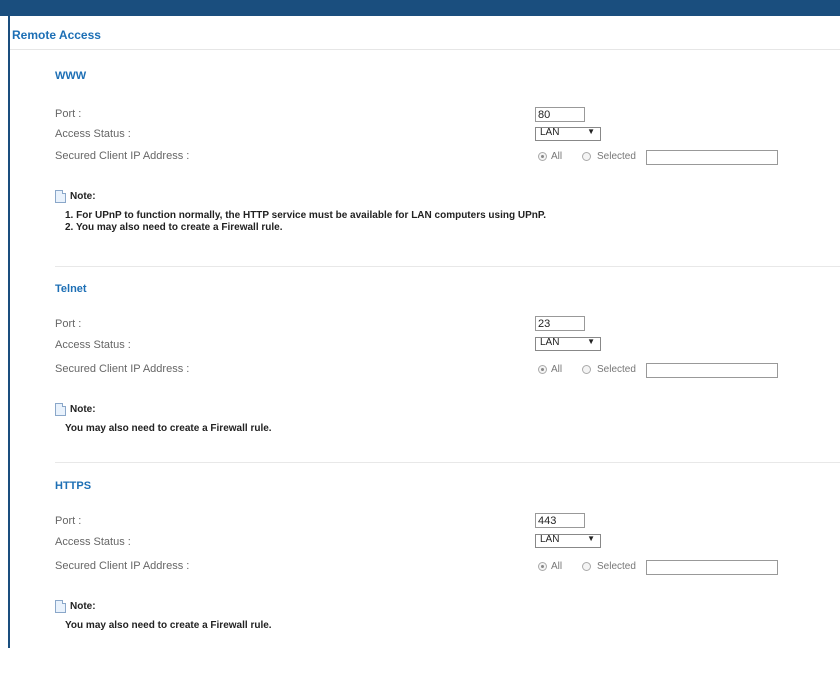 This screenshot has height=680, width=840. What do you see at coordinates (712, 567) in the screenshot?
I see `https-ip-input` at bounding box center [712, 567].